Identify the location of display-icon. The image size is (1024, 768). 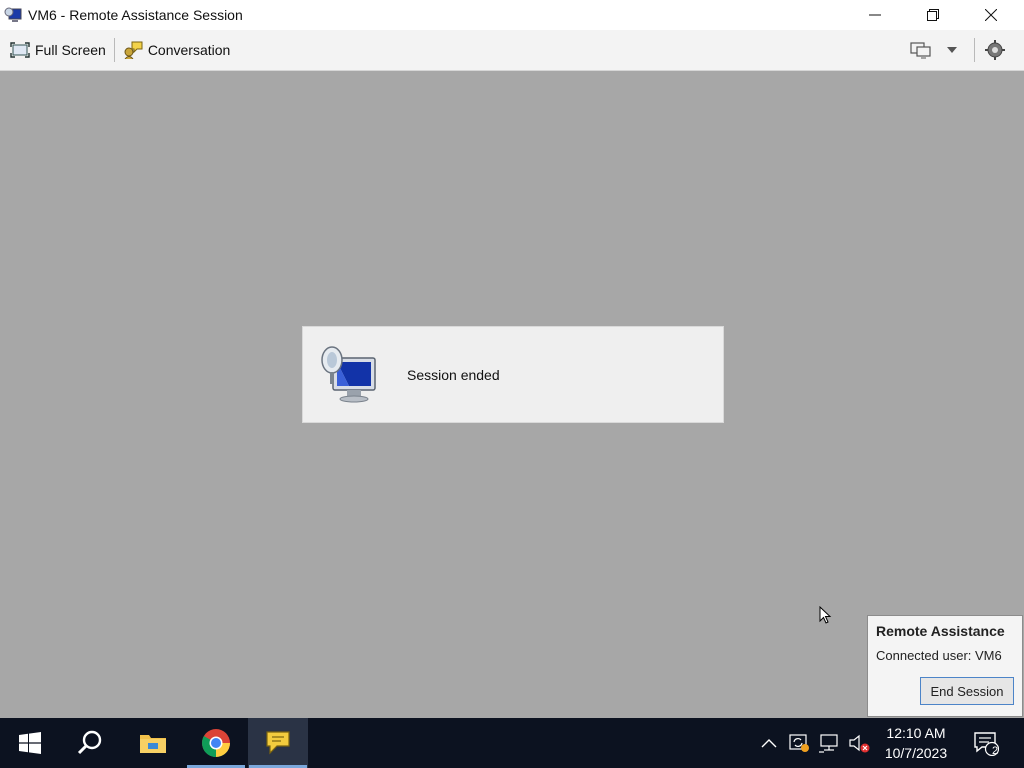
(920, 50).